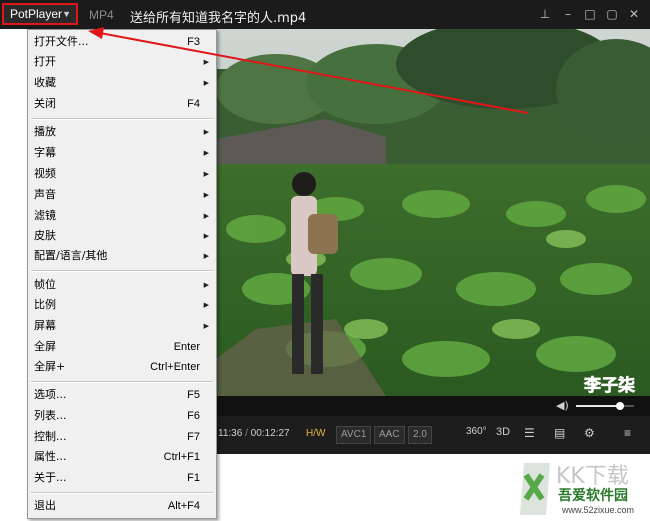 The width and height of the screenshot is (650, 521). I want to click on menu-item-label: 帧位, so click(45, 284).